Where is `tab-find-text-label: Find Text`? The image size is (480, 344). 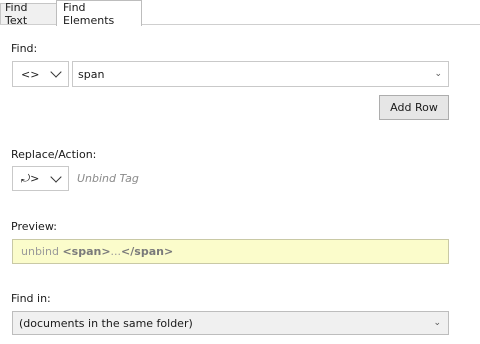
tab-find-text-label: Find Text is located at coordinates (16, 14).